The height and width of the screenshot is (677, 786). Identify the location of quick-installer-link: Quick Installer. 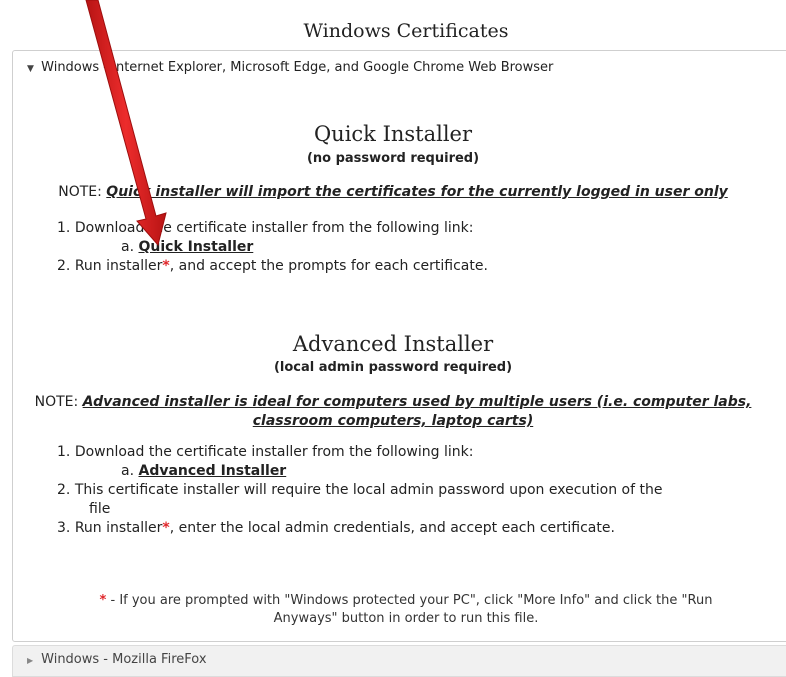
(195, 247).